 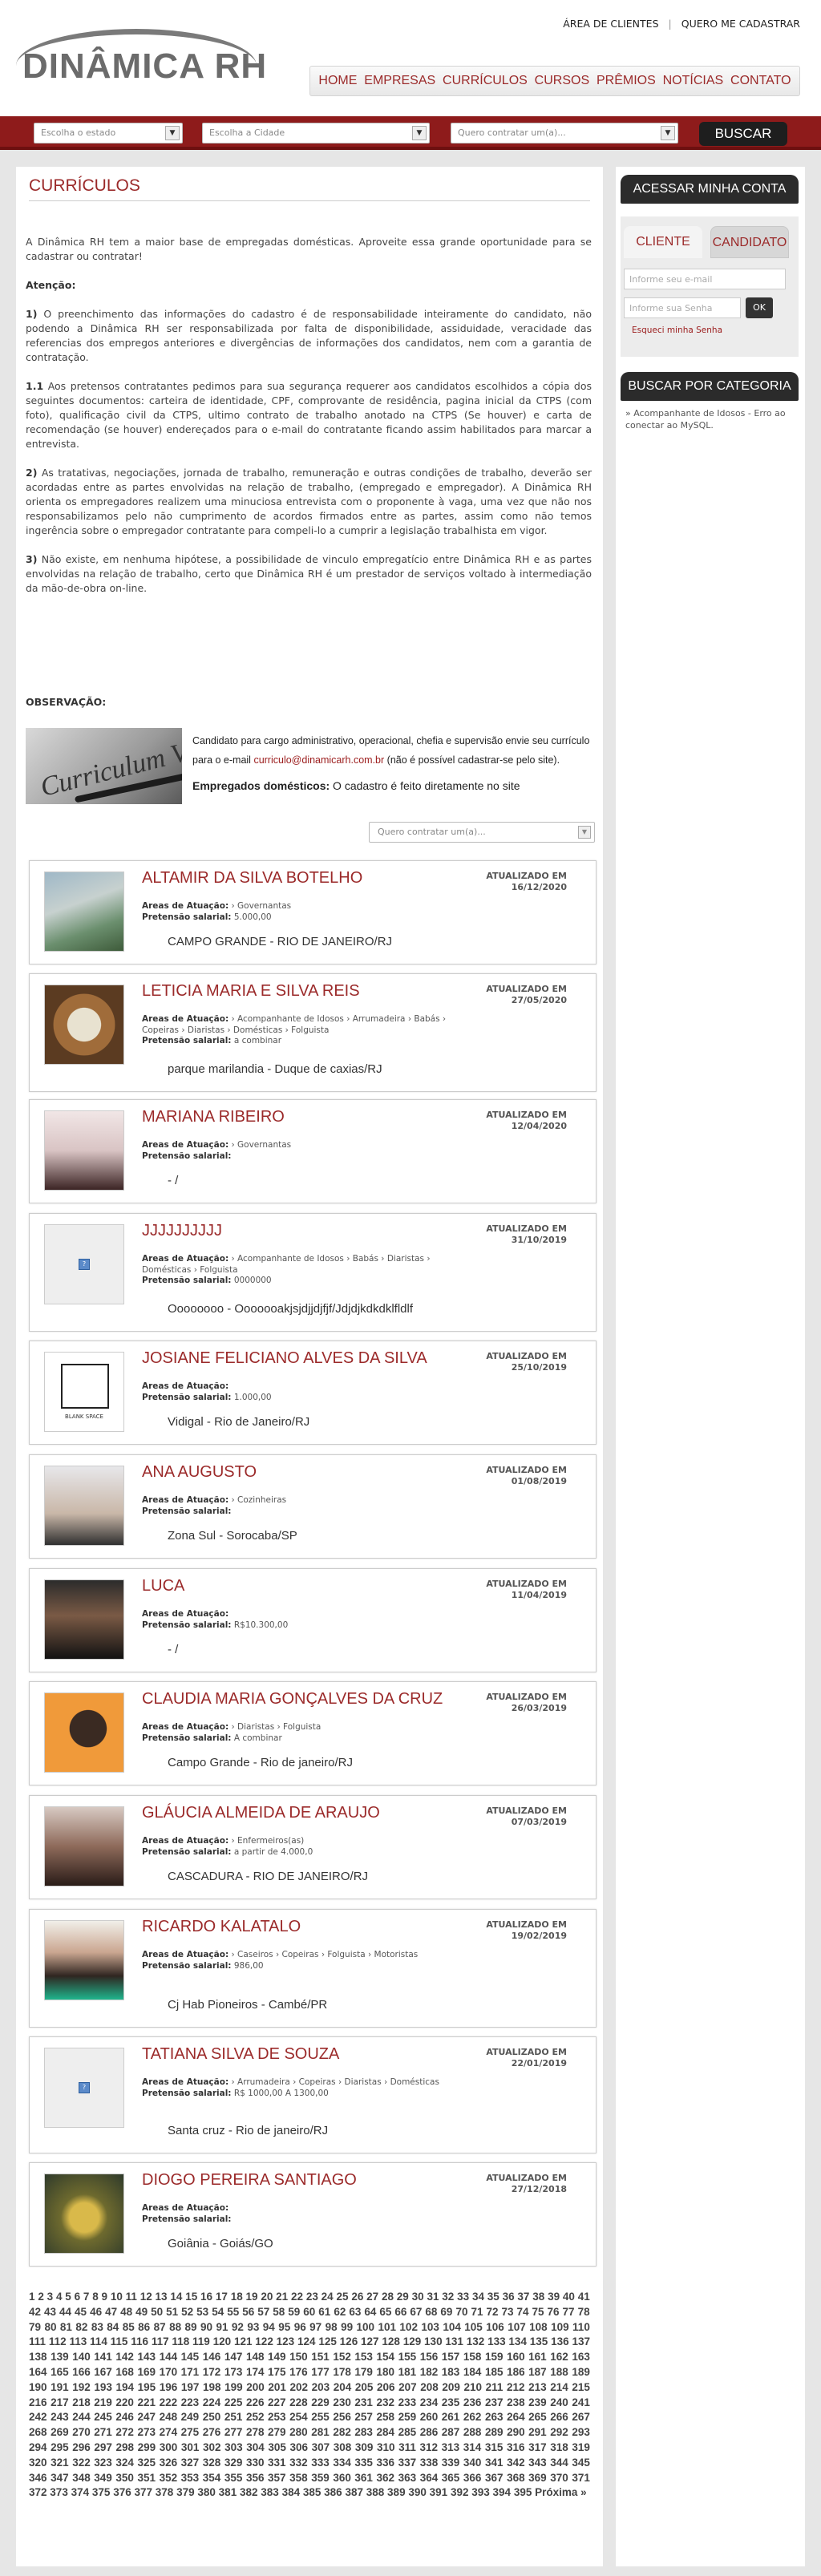 I want to click on register-link: QUERO ME CADASTRAR, so click(x=740, y=24).